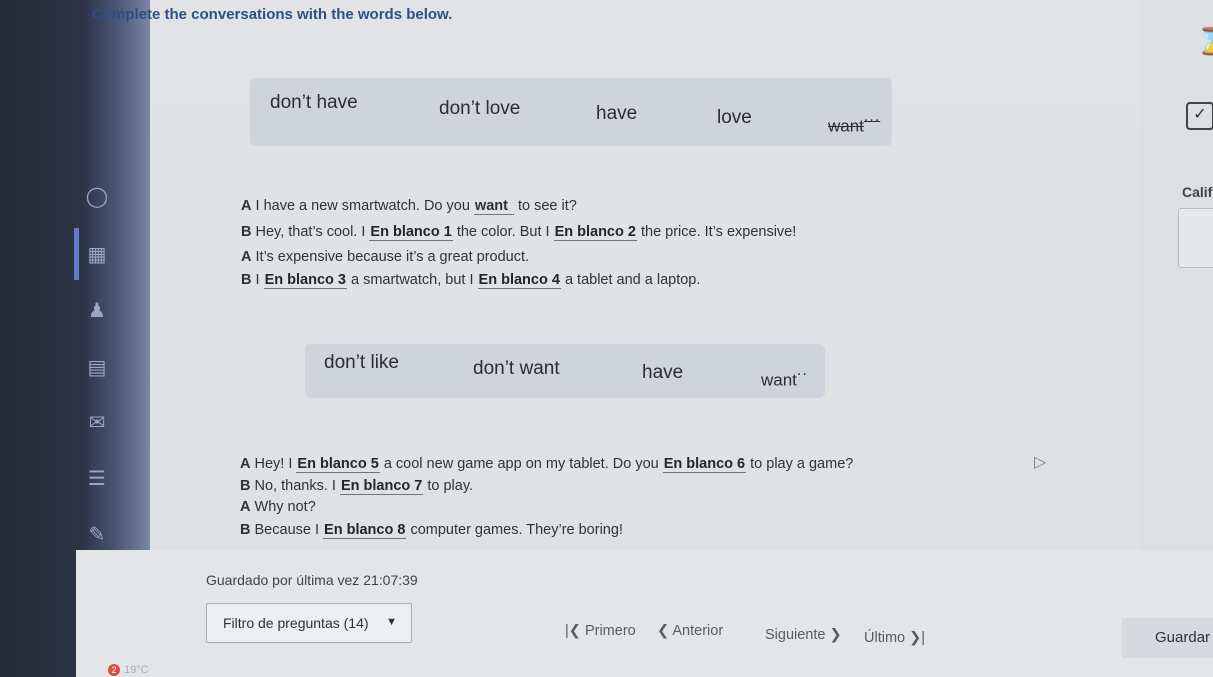 Image resolution: width=1213 pixels, height=677 pixels. What do you see at coordinates (803, 635) in the screenshot?
I see `next-button: Siguiente ❯` at bounding box center [803, 635].